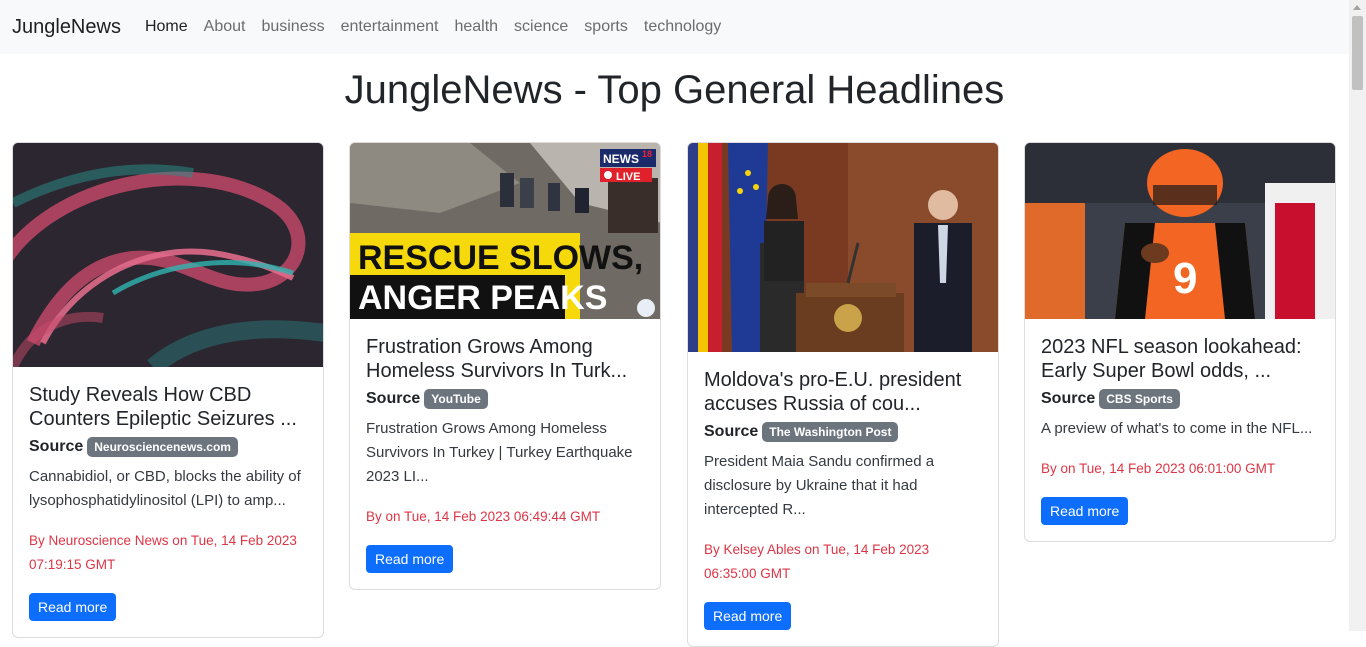 This screenshot has height=647, width=1366. What do you see at coordinates (483, 516) in the screenshot?
I see `card-byline: By on Tue, 14 Feb 2023 06:49:44 GMT` at bounding box center [483, 516].